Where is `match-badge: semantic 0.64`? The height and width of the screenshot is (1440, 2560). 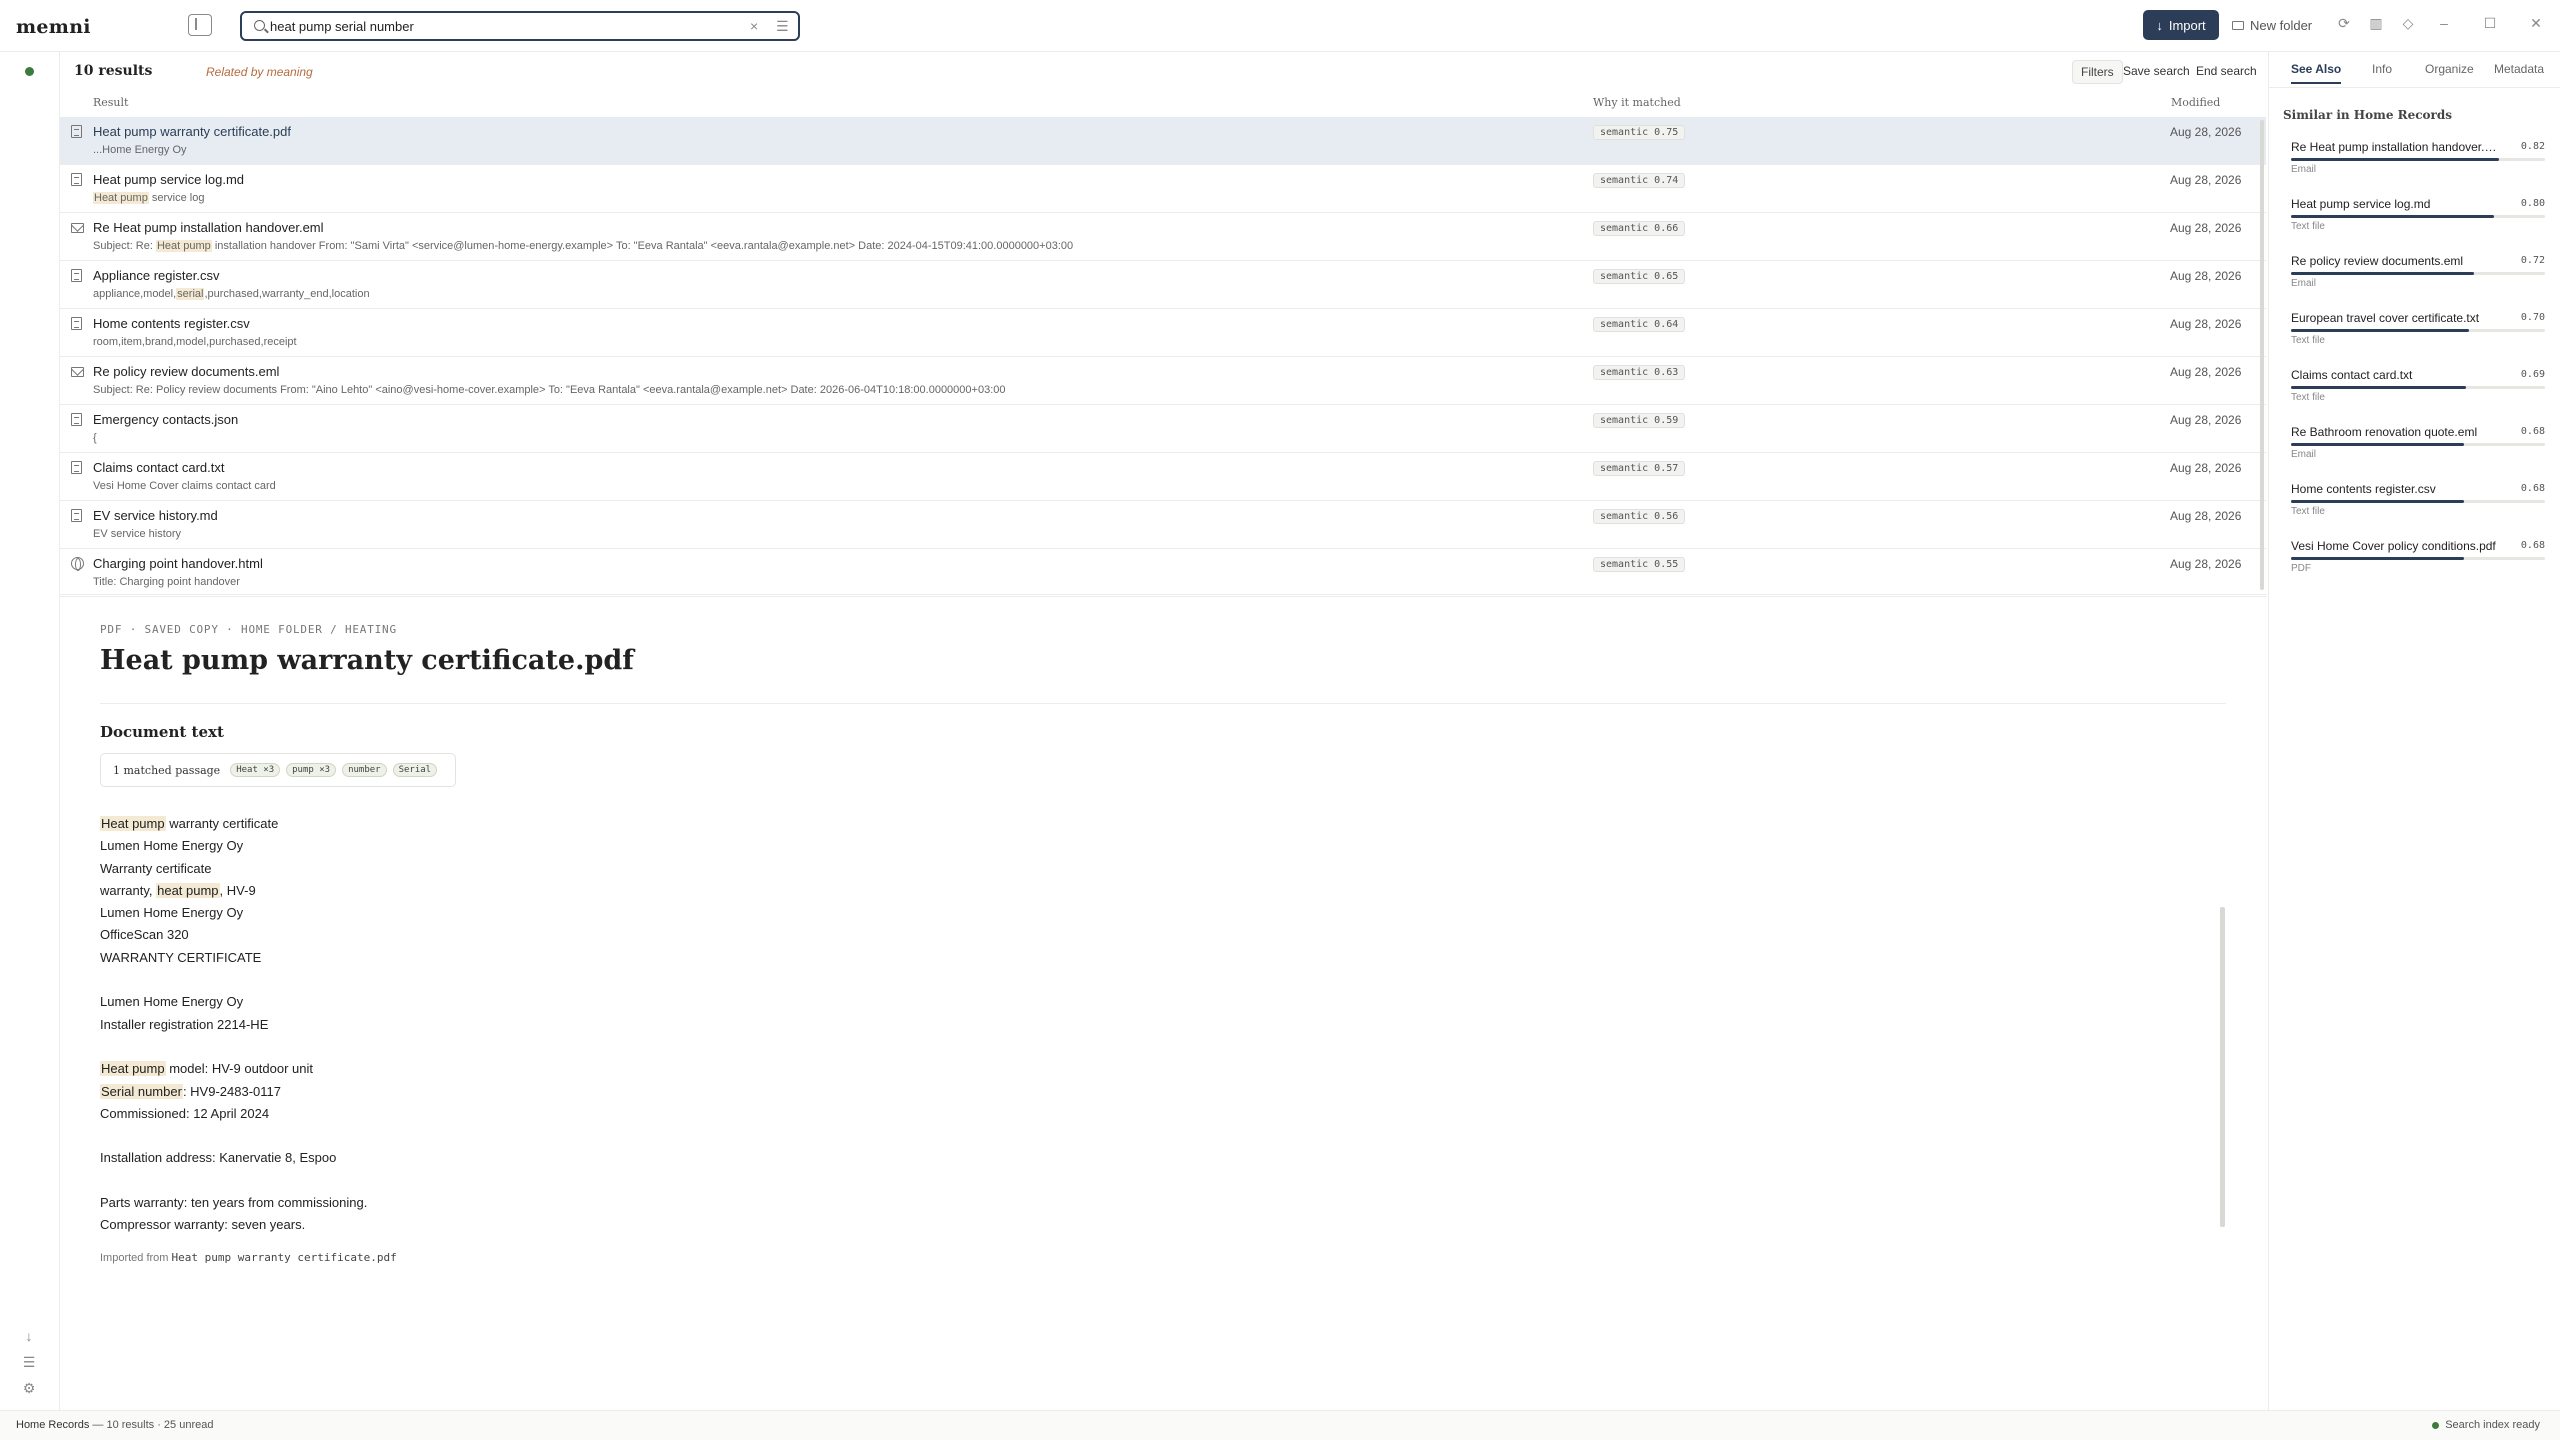 match-badge: semantic 0.64 is located at coordinates (1639, 324).